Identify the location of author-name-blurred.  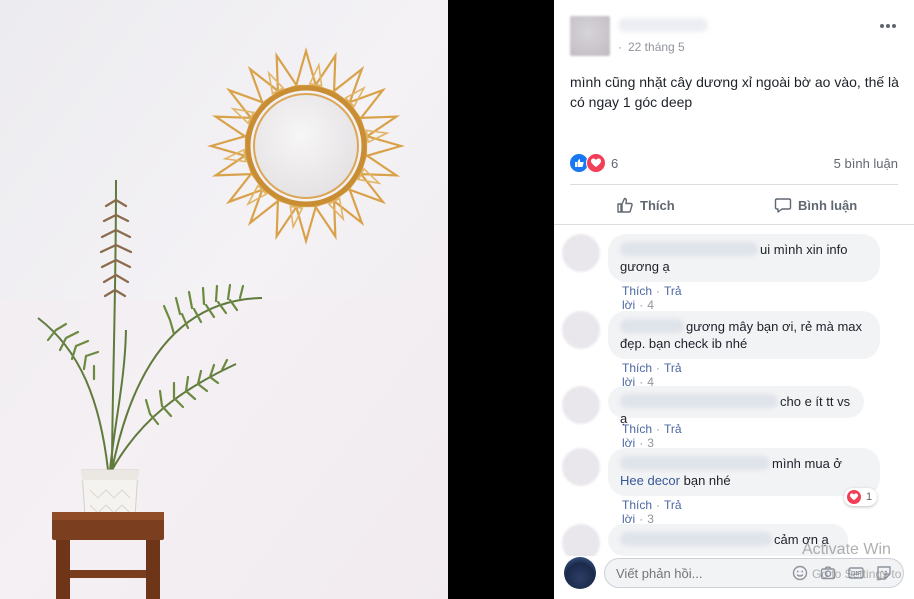
(663, 25).